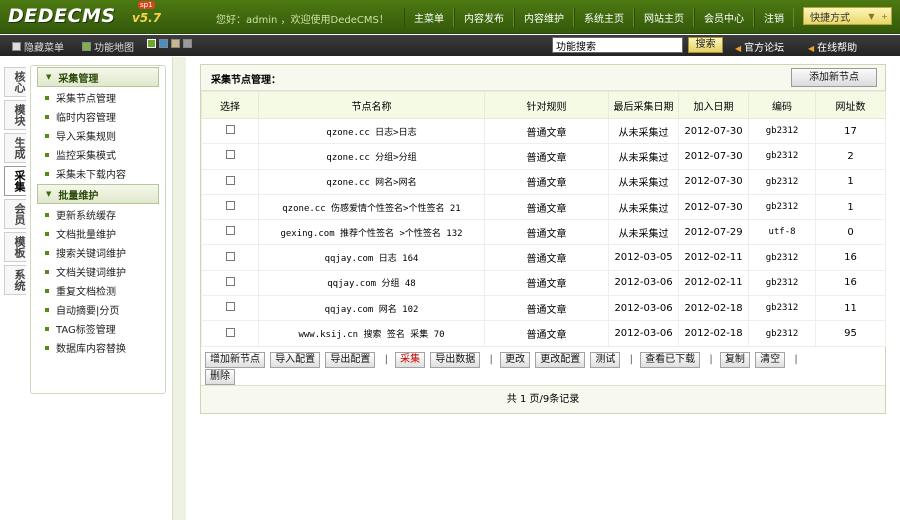  Describe the element at coordinates (179, 288) in the screenshot. I see `sidebar-splitter` at that location.